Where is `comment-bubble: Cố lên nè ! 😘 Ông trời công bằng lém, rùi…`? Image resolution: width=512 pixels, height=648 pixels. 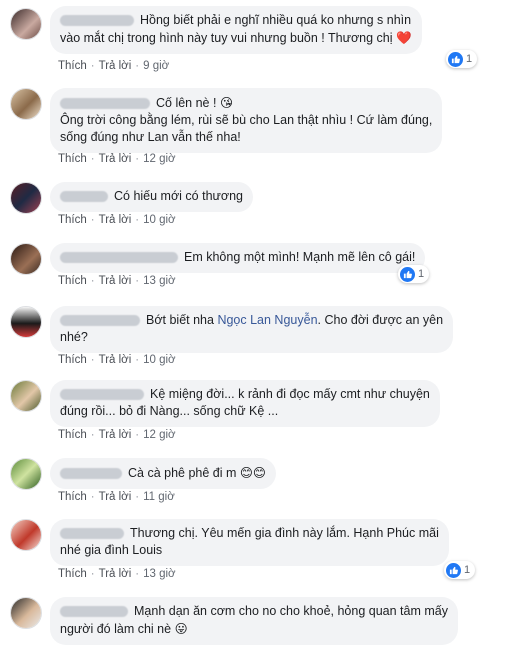 comment-bubble: Cố lên nè ! 😘 Ông trời công bằng lém, rùi… is located at coordinates (246, 120).